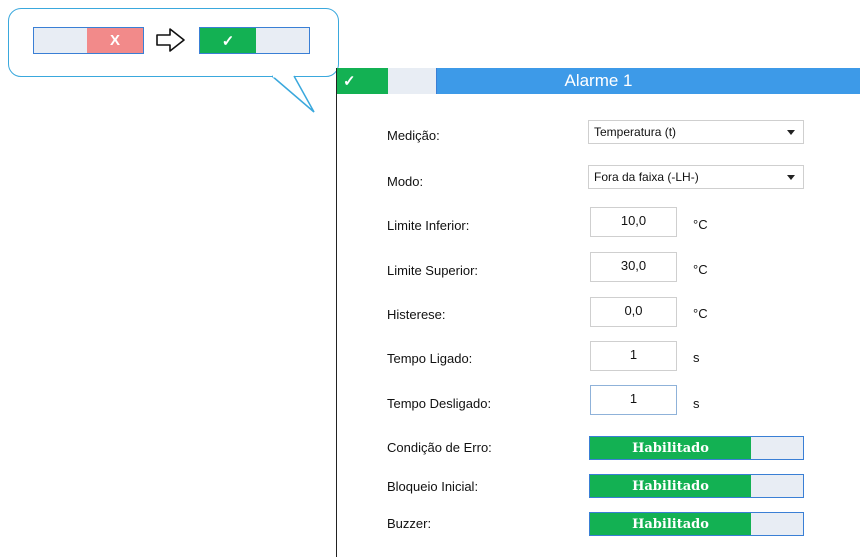 The image size is (860, 557). I want to click on modo-label: Modo:, so click(405, 181).